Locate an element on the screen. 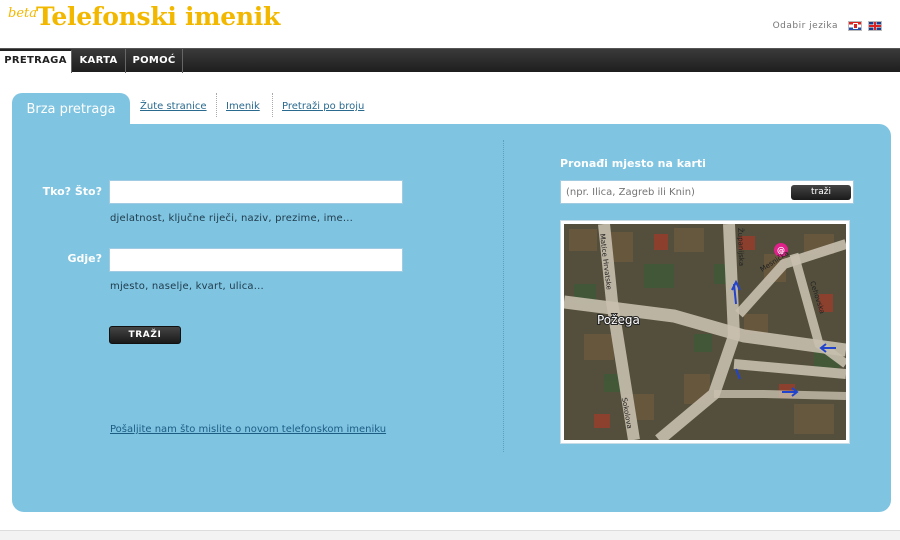 The width and height of the screenshot is (900, 540). where-input is located at coordinates (256, 260).